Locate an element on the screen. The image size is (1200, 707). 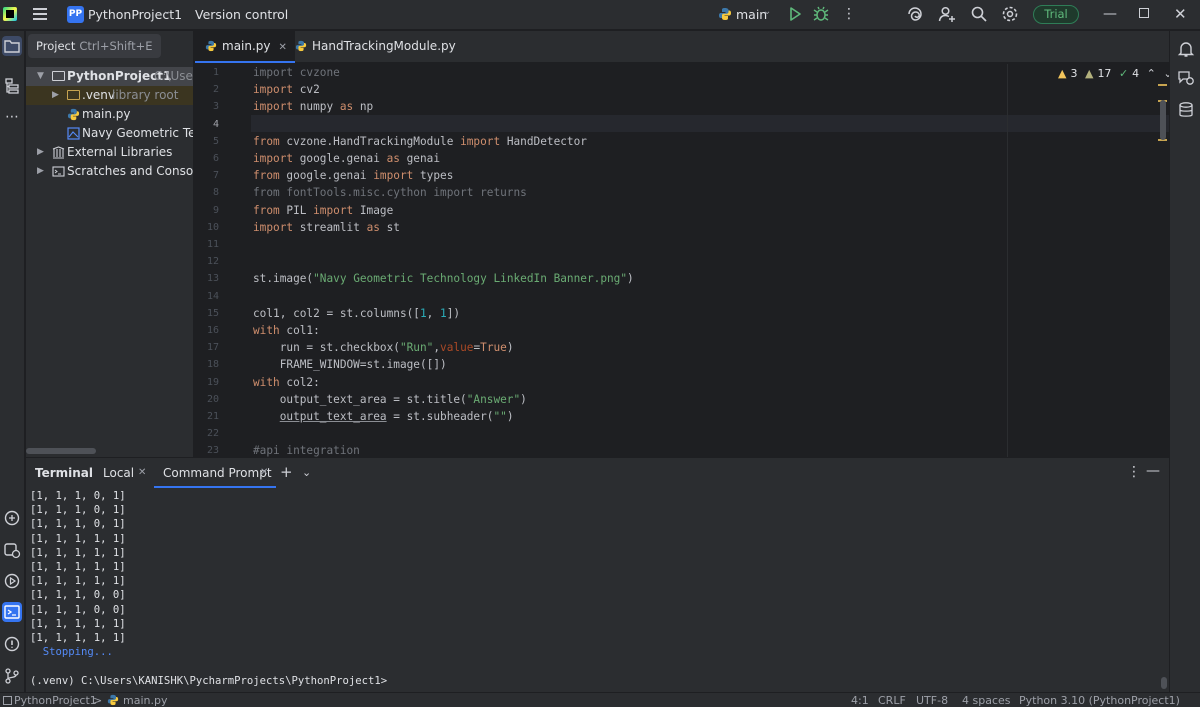
code-line: #api integration is located at coordinates (306, 450).